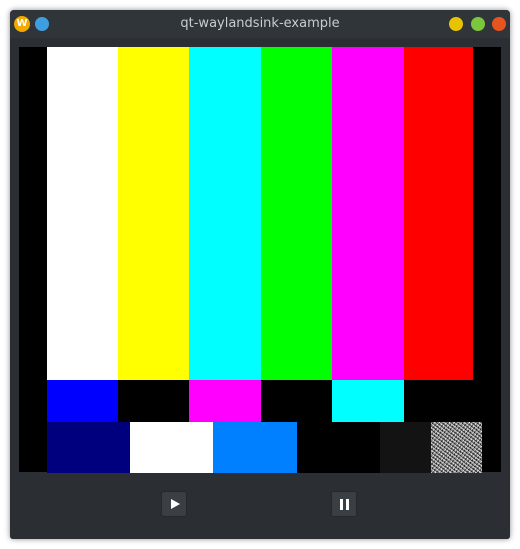  What do you see at coordinates (405, 447) in the screenshot?
I see `bottom-block-dark-gray` at bounding box center [405, 447].